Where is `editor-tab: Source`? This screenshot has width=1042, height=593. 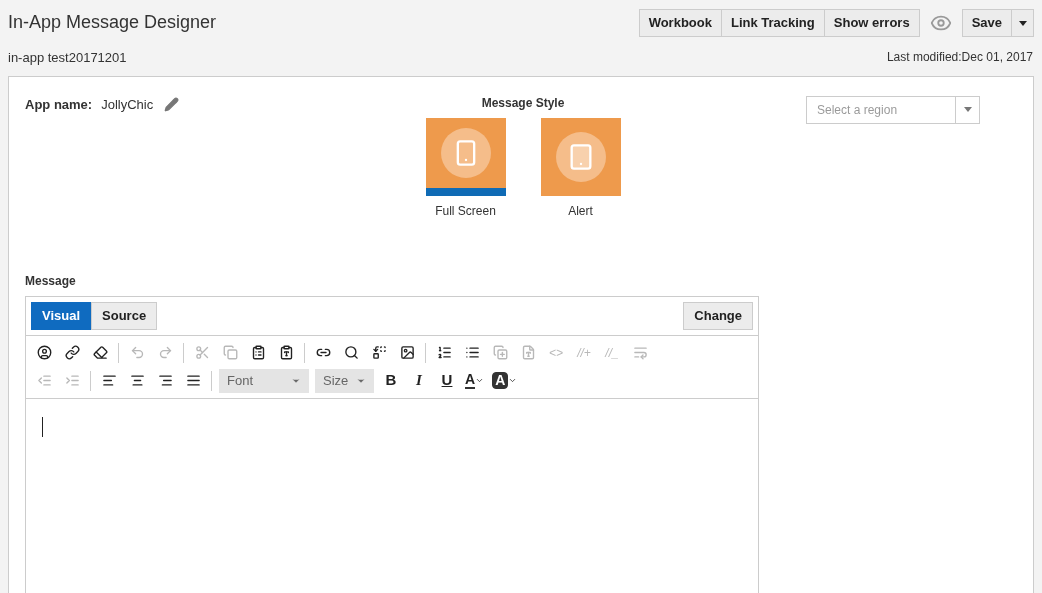 editor-tab: Source is located at coordinates (124, 315).